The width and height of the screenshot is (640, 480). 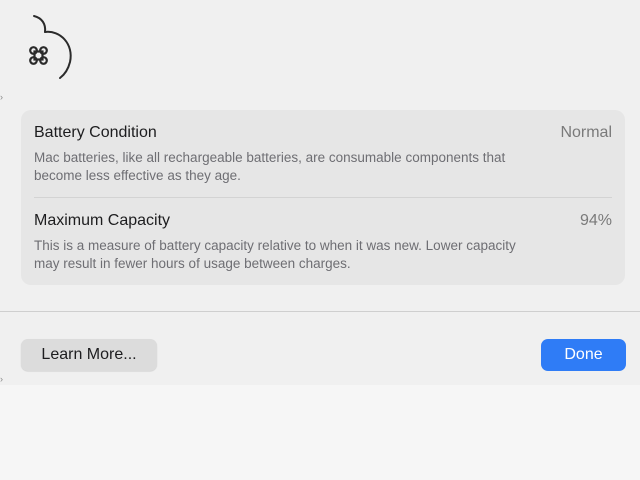 What do you see at coordinates (50, 47) in the screenshot?
I see `battery-app-icon` at bounding box center [50, 47].